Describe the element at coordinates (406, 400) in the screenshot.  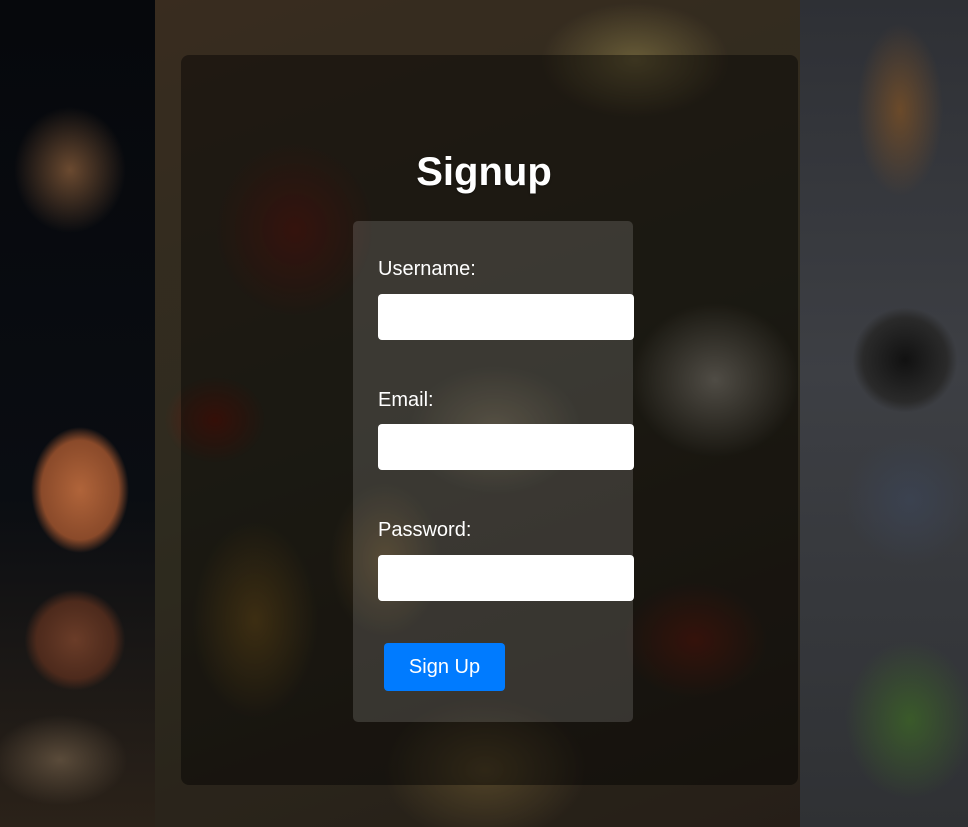
I see `email-label: Email:` at that location.